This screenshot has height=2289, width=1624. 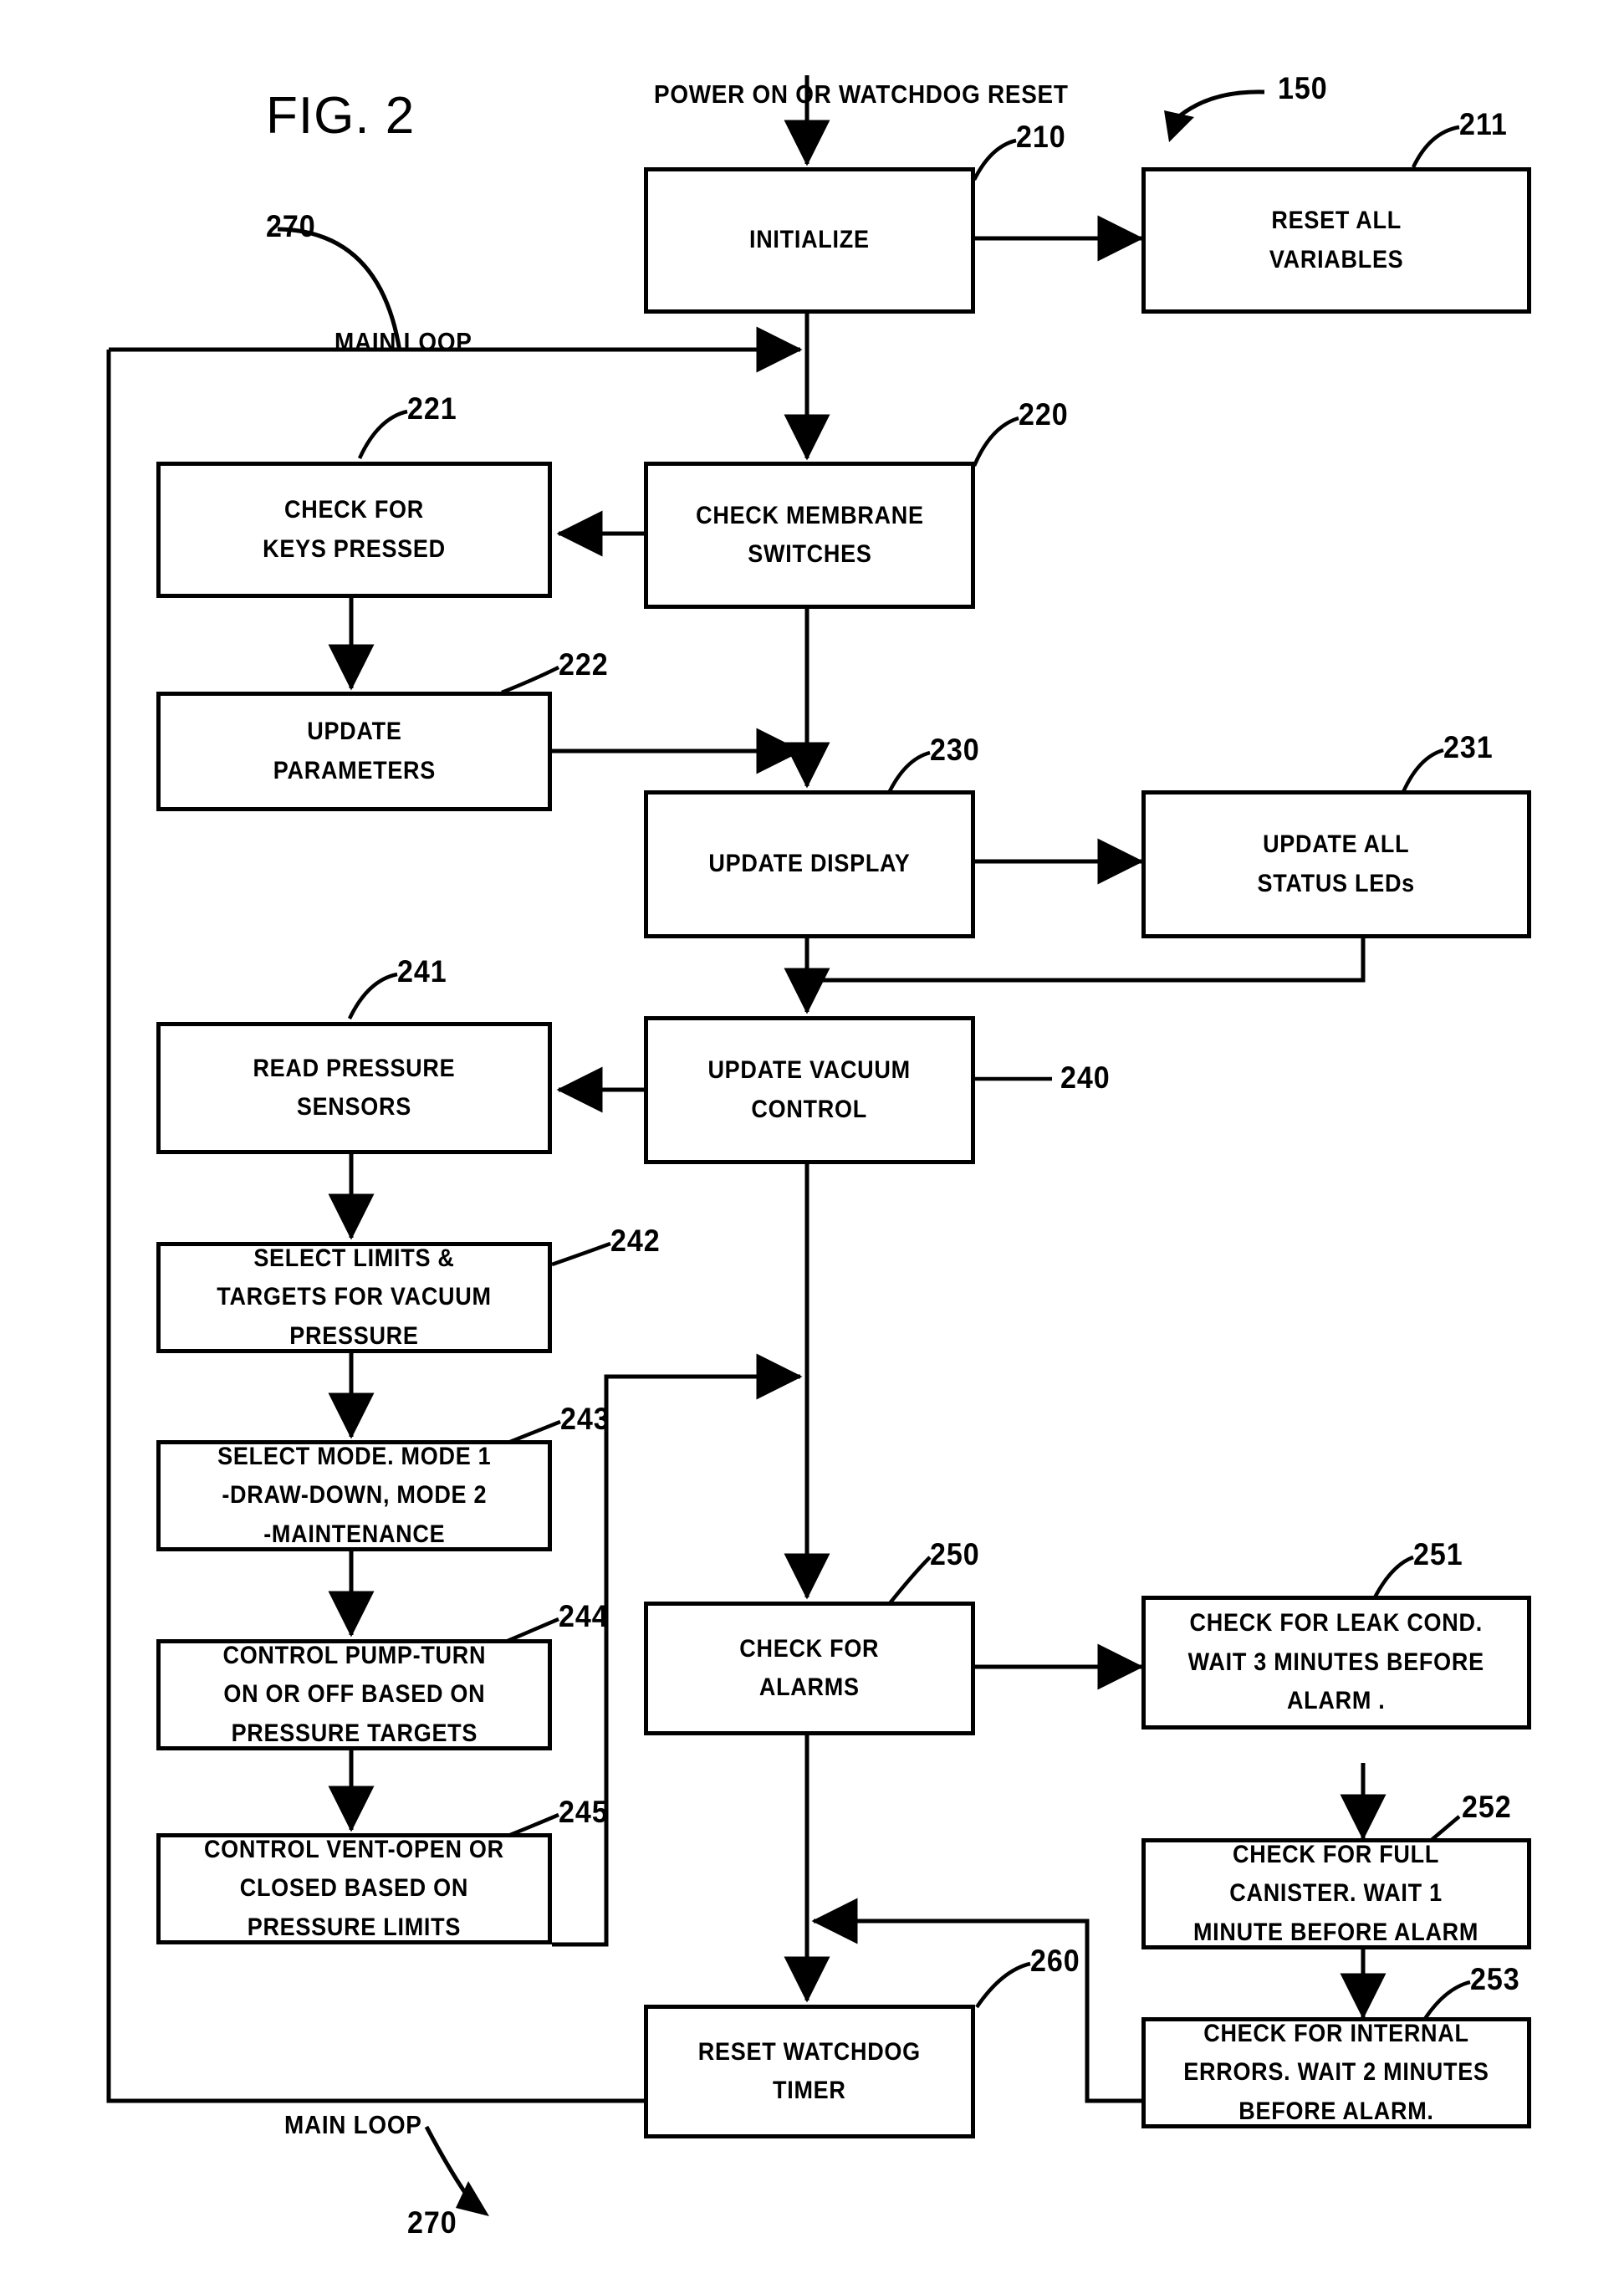 I want to click on box-line: SELECT MODE. MODE 1, so click(x=354, y=1456).